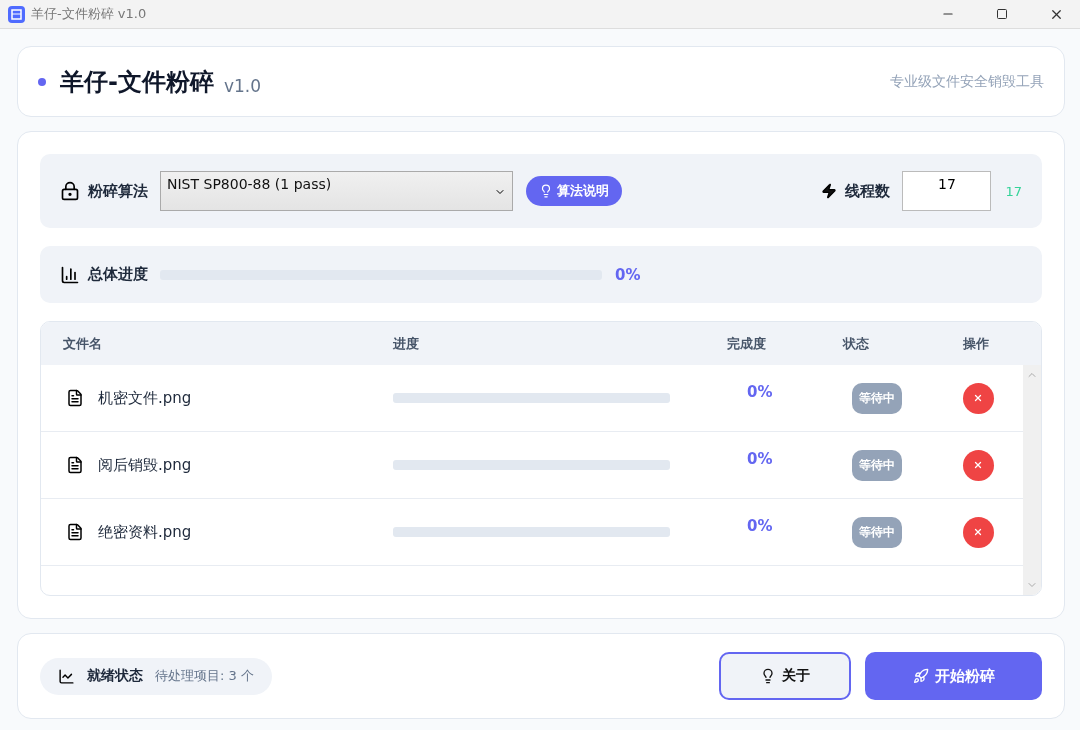 This screenshot has height=730, width=1080. Describe the element at coordinates (82, 343) in the screenshot. I see `column-header: 文件名` at that location.